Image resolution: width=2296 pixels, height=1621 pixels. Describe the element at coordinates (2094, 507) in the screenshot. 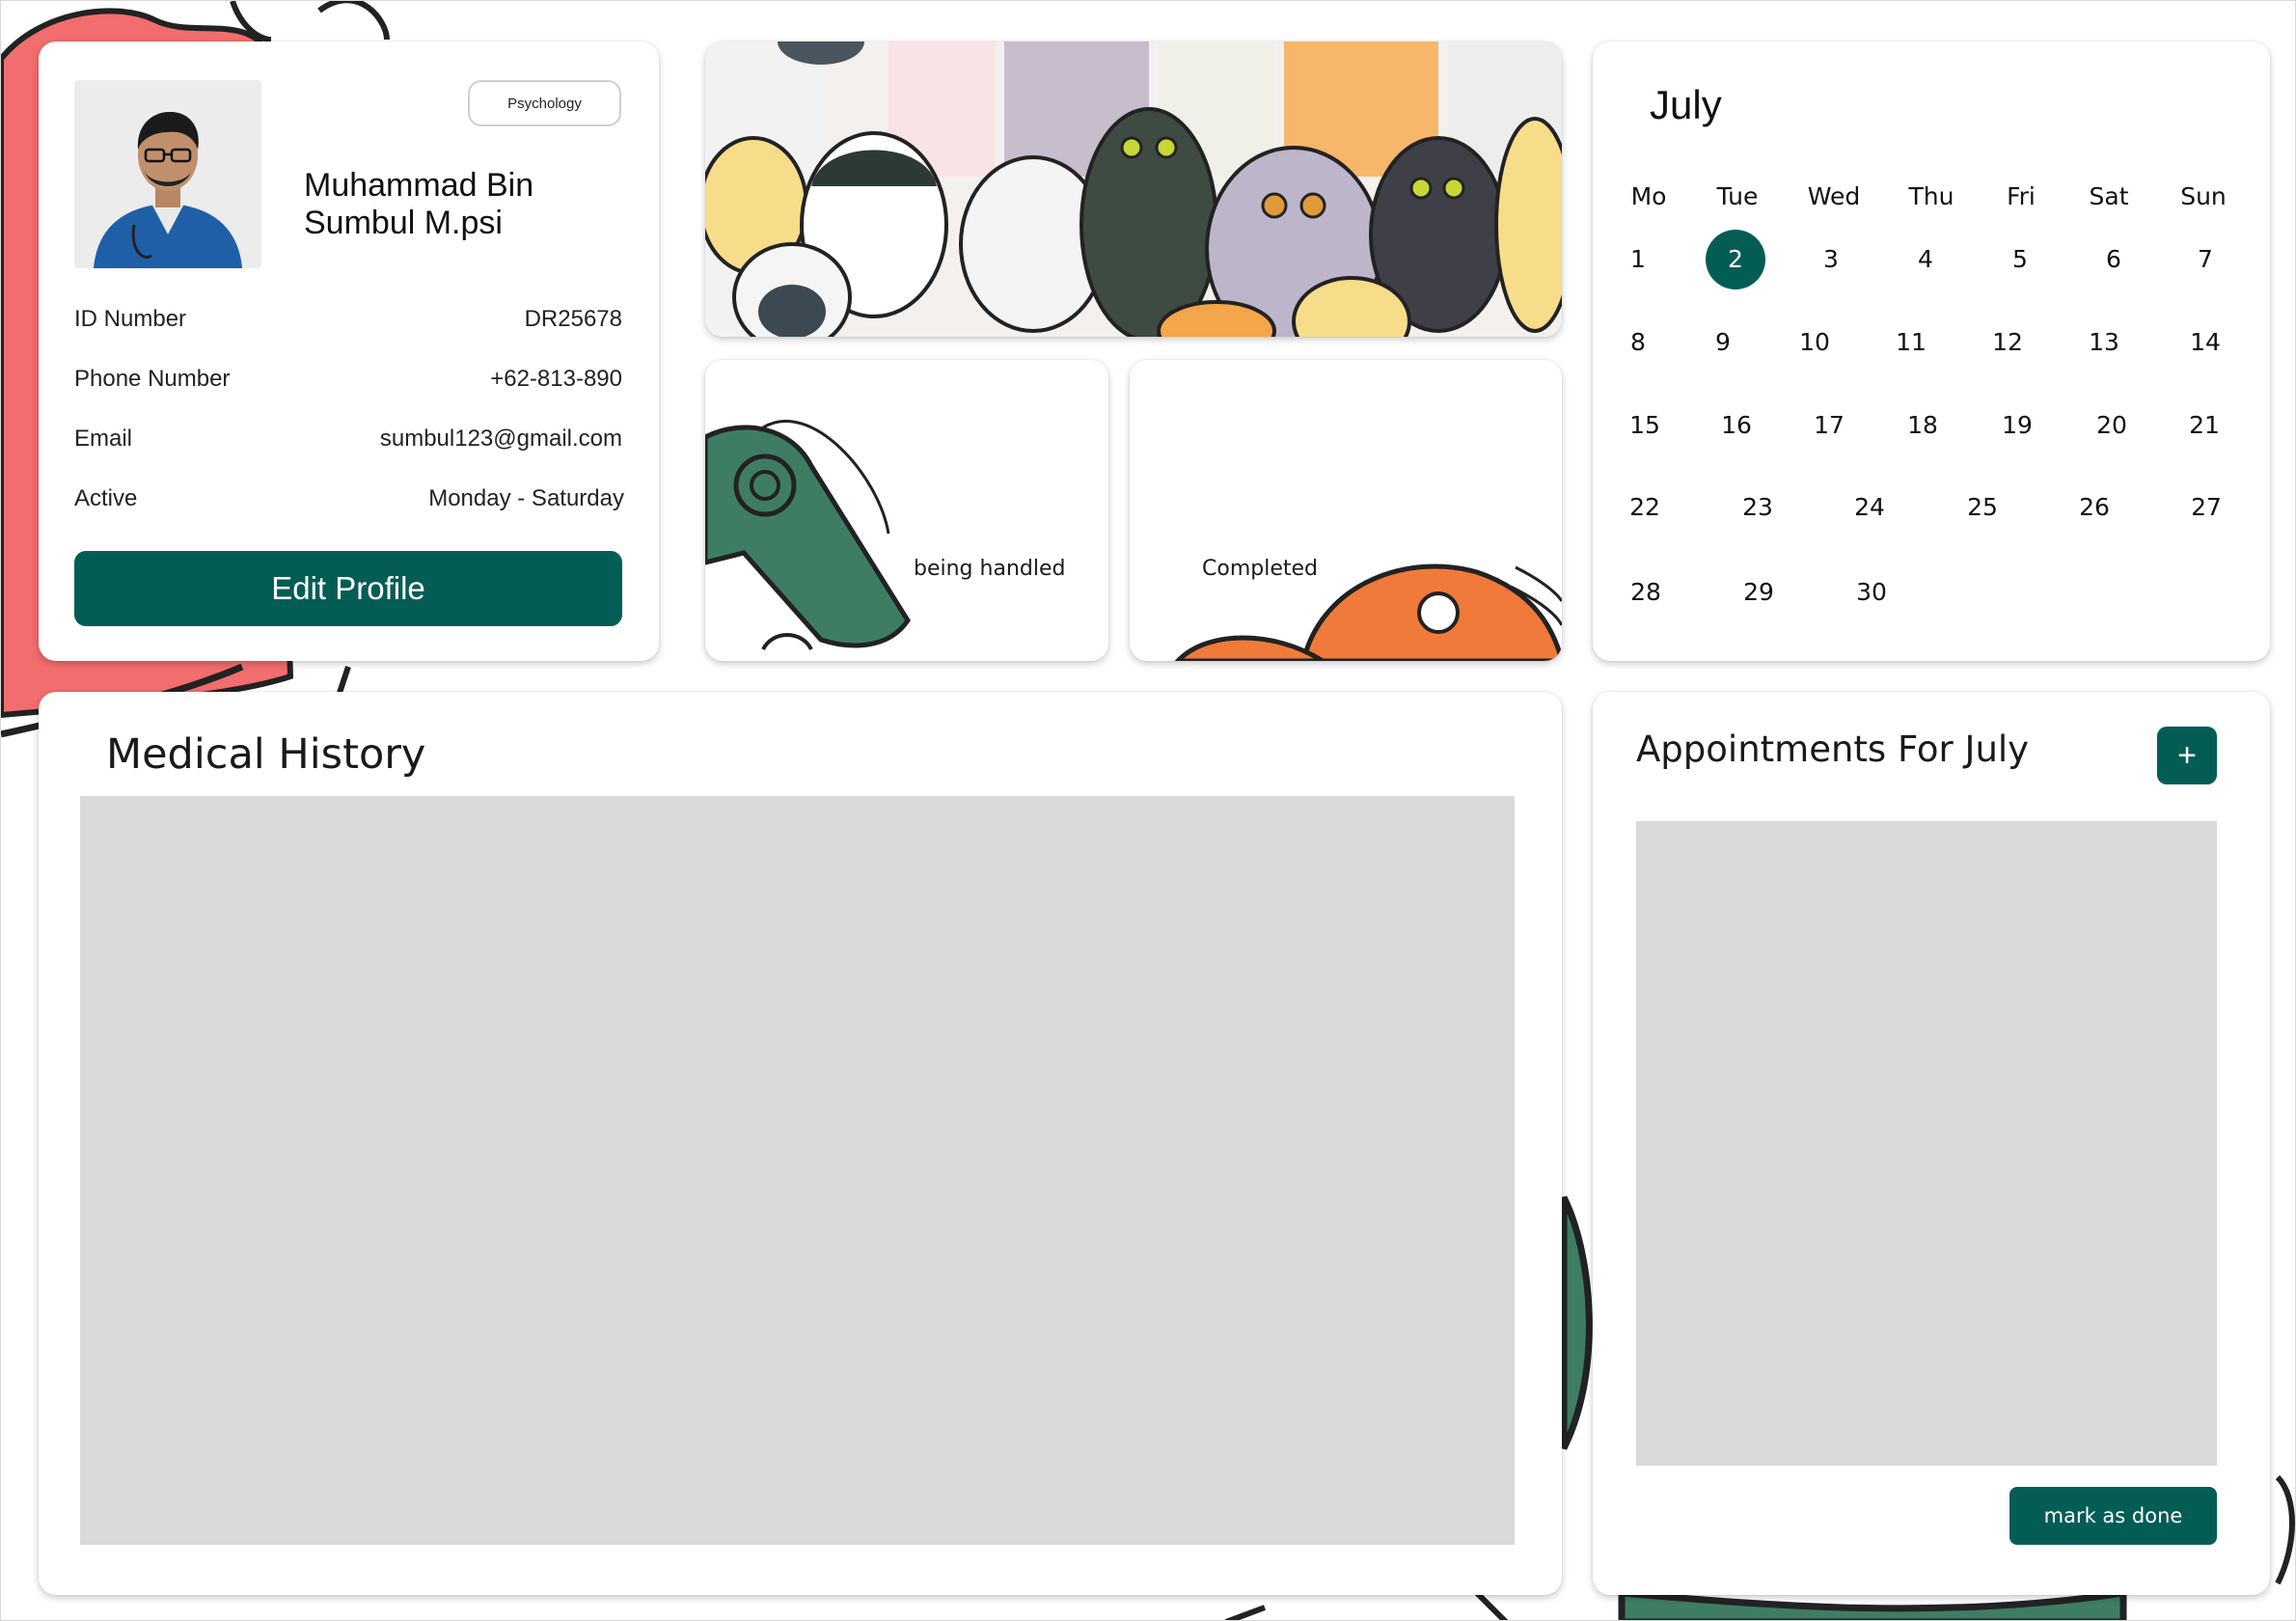

I see `calendar-day: 26` at that location.